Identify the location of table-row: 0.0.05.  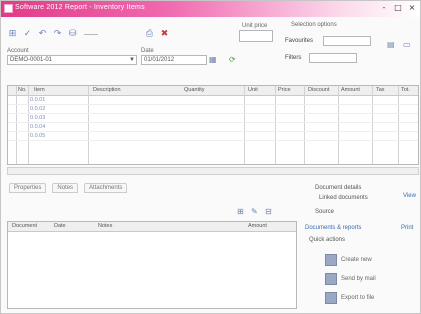
(213, 136).